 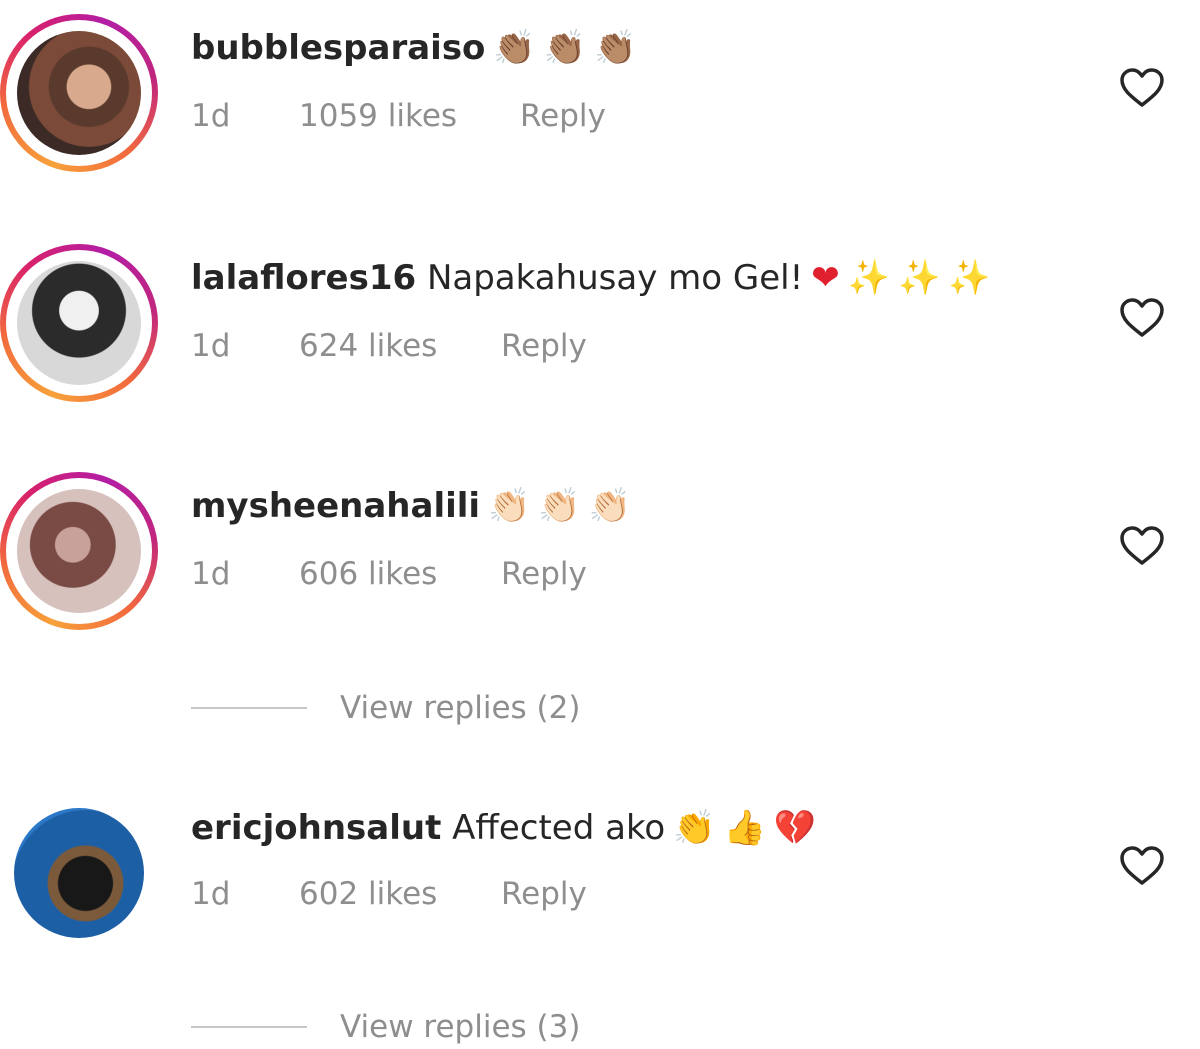 I want to click on comment-username: bubblesparaiso, so click(x=338, y=48).